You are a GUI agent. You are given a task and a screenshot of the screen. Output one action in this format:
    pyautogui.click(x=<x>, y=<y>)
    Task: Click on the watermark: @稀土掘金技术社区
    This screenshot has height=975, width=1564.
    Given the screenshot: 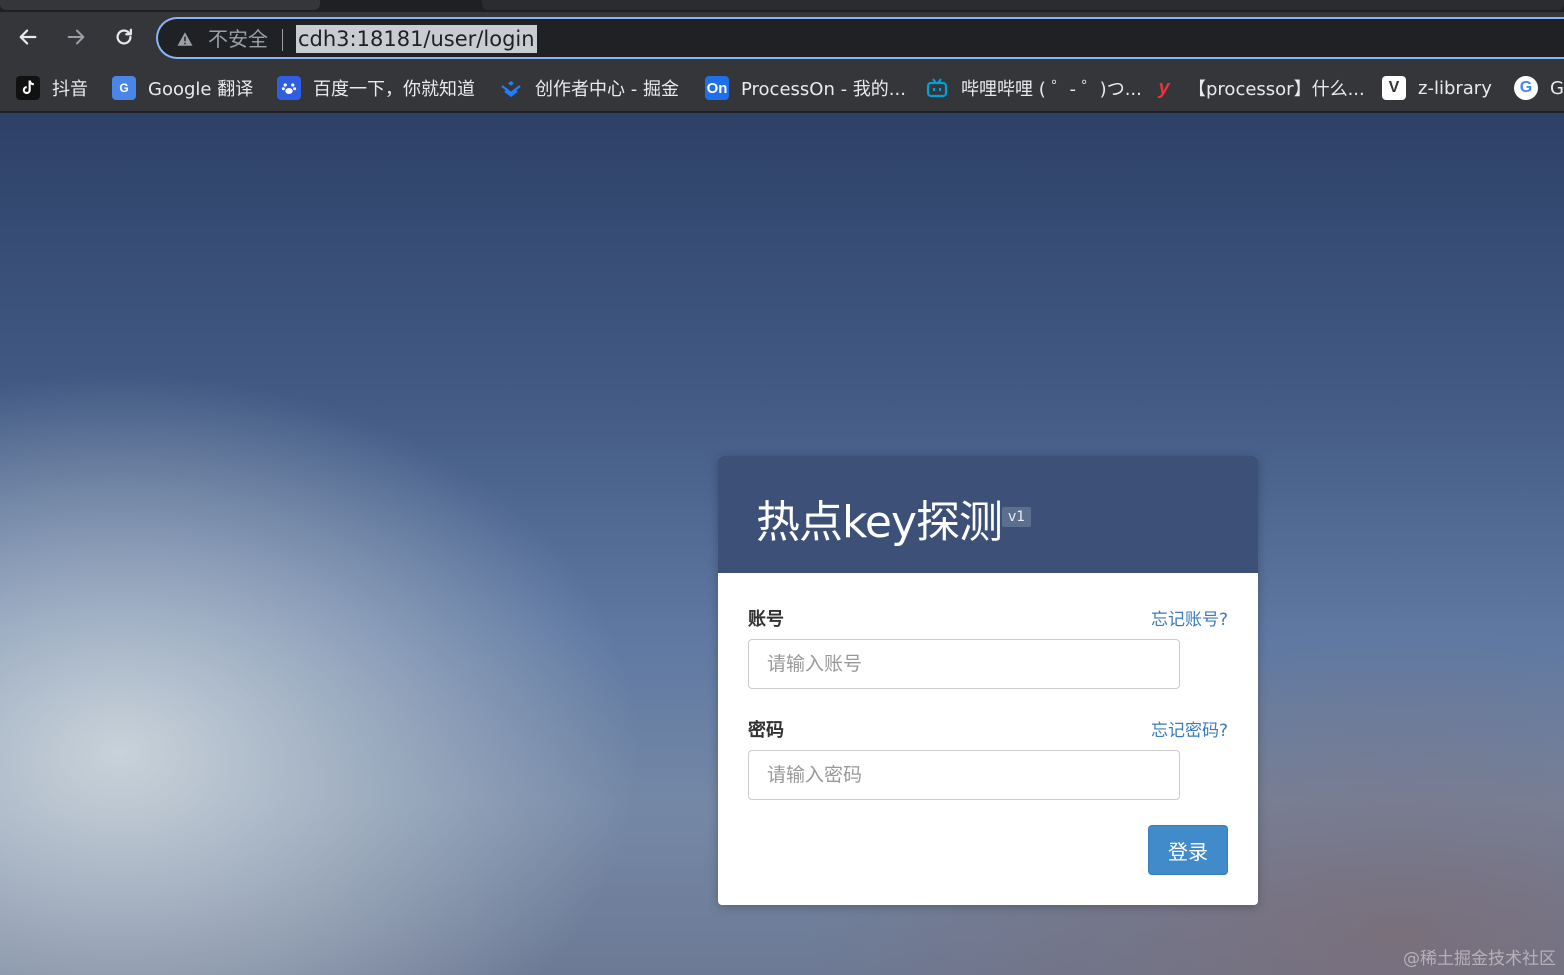 What is the action you would take?
    pyautogui.click(x=1479, y=959)
    